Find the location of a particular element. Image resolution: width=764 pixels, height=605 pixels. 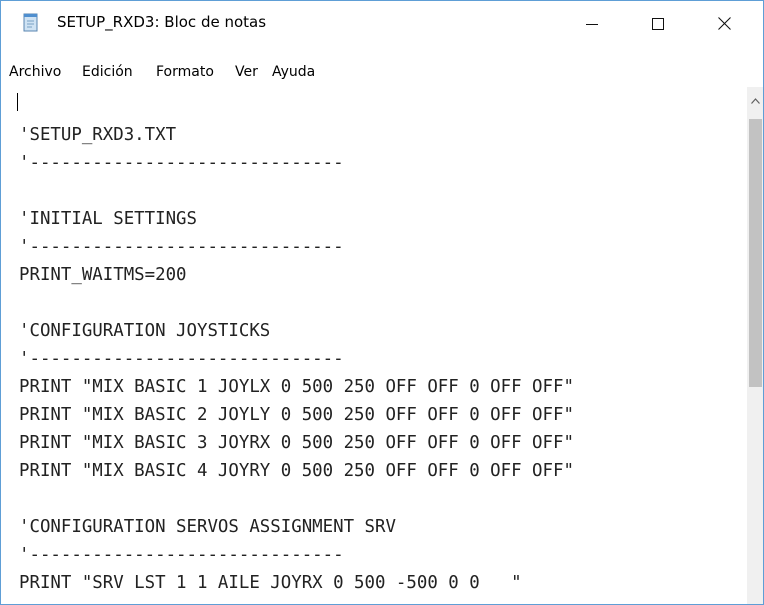

menu-bar: Archivo Edición Formato Ver Ayuda is located at coordinates (382, 67).